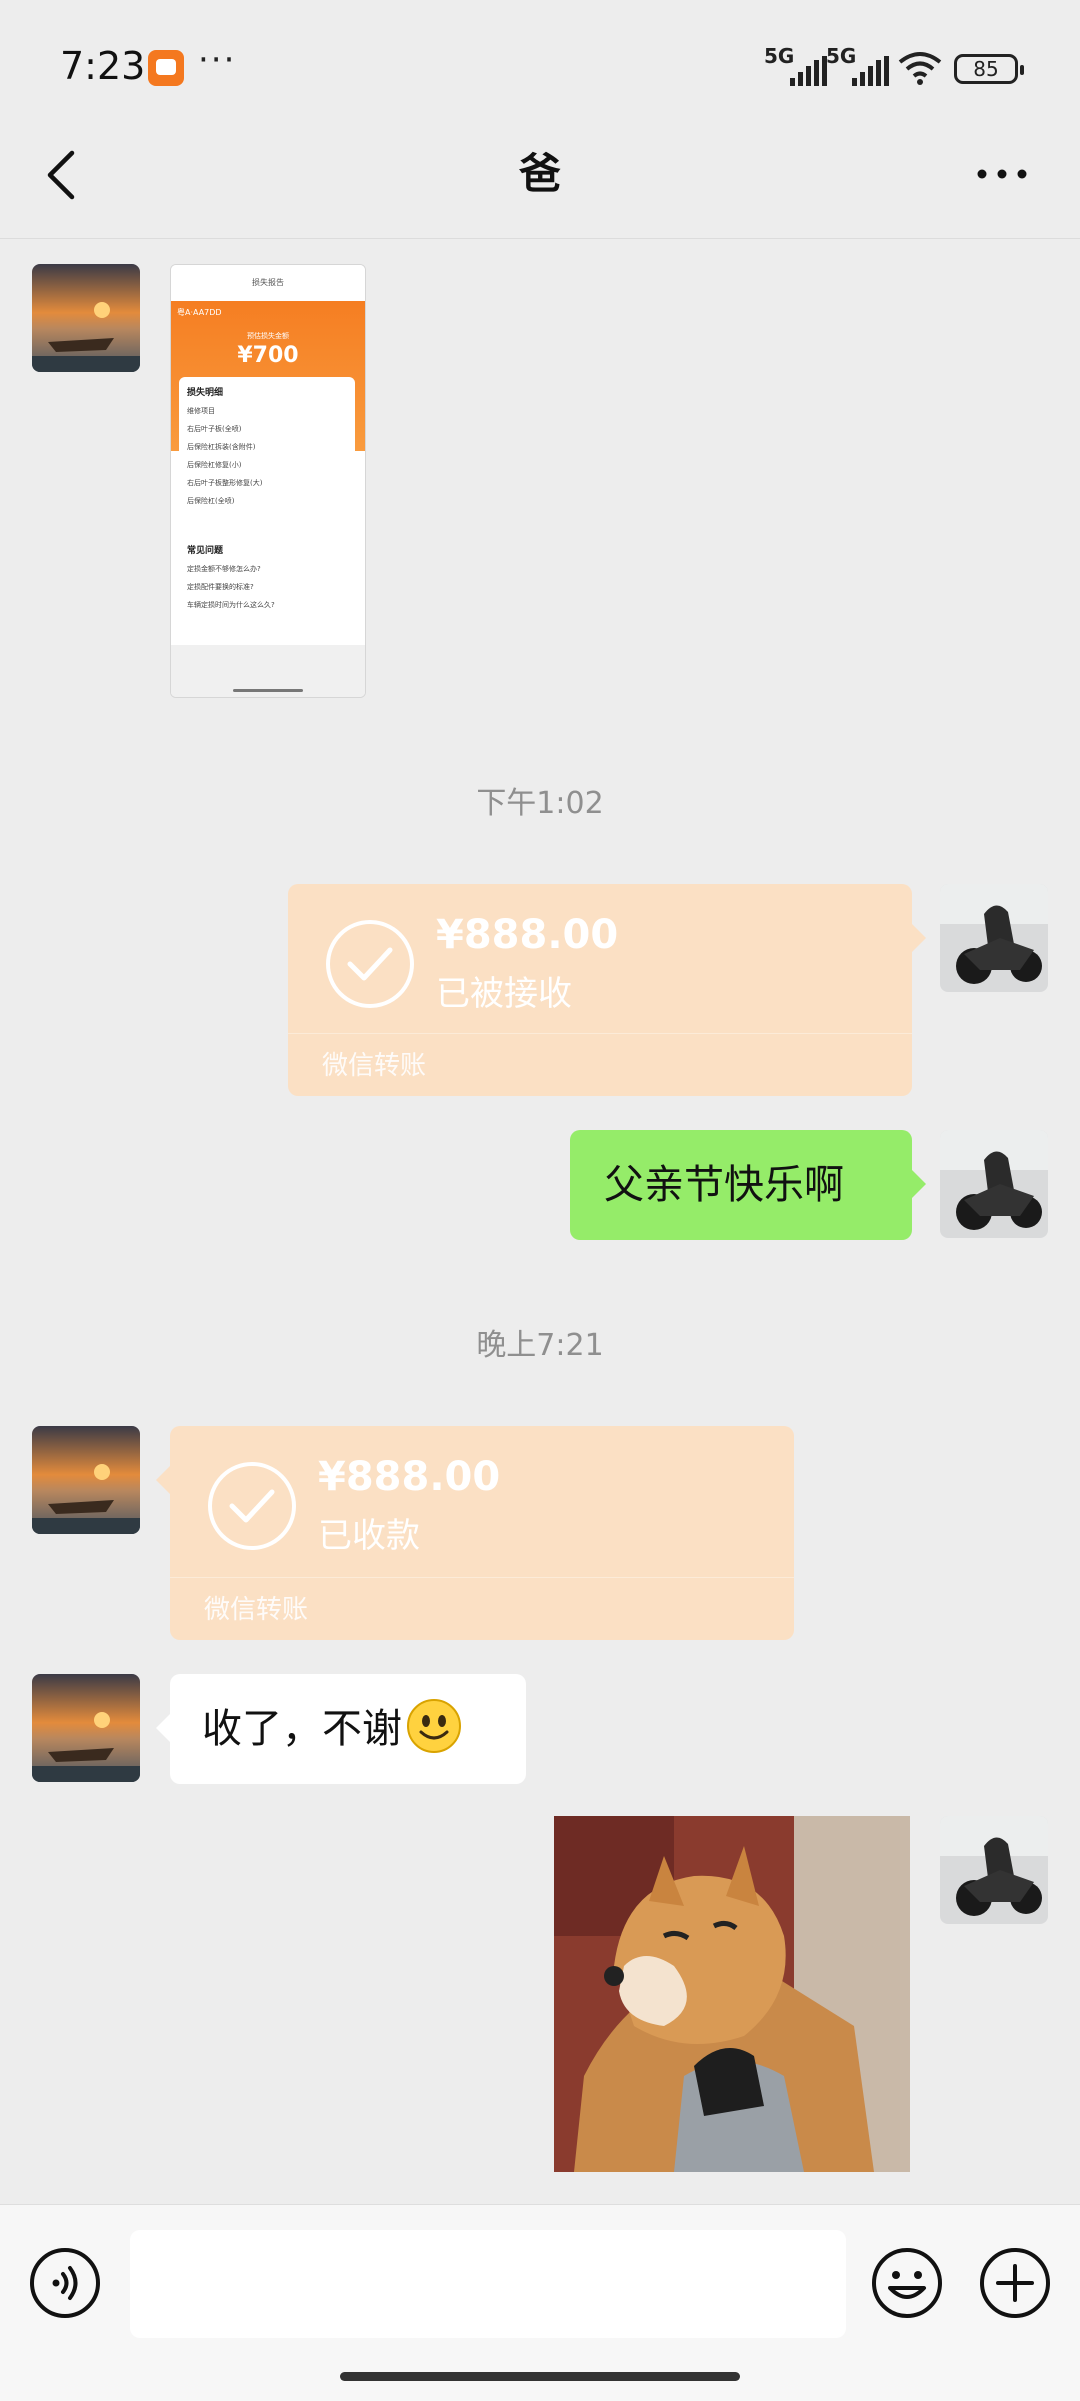 The height and width of the screenshot is (2401, 1080). I want to click on status-time: 7:23, so click(103, 66).